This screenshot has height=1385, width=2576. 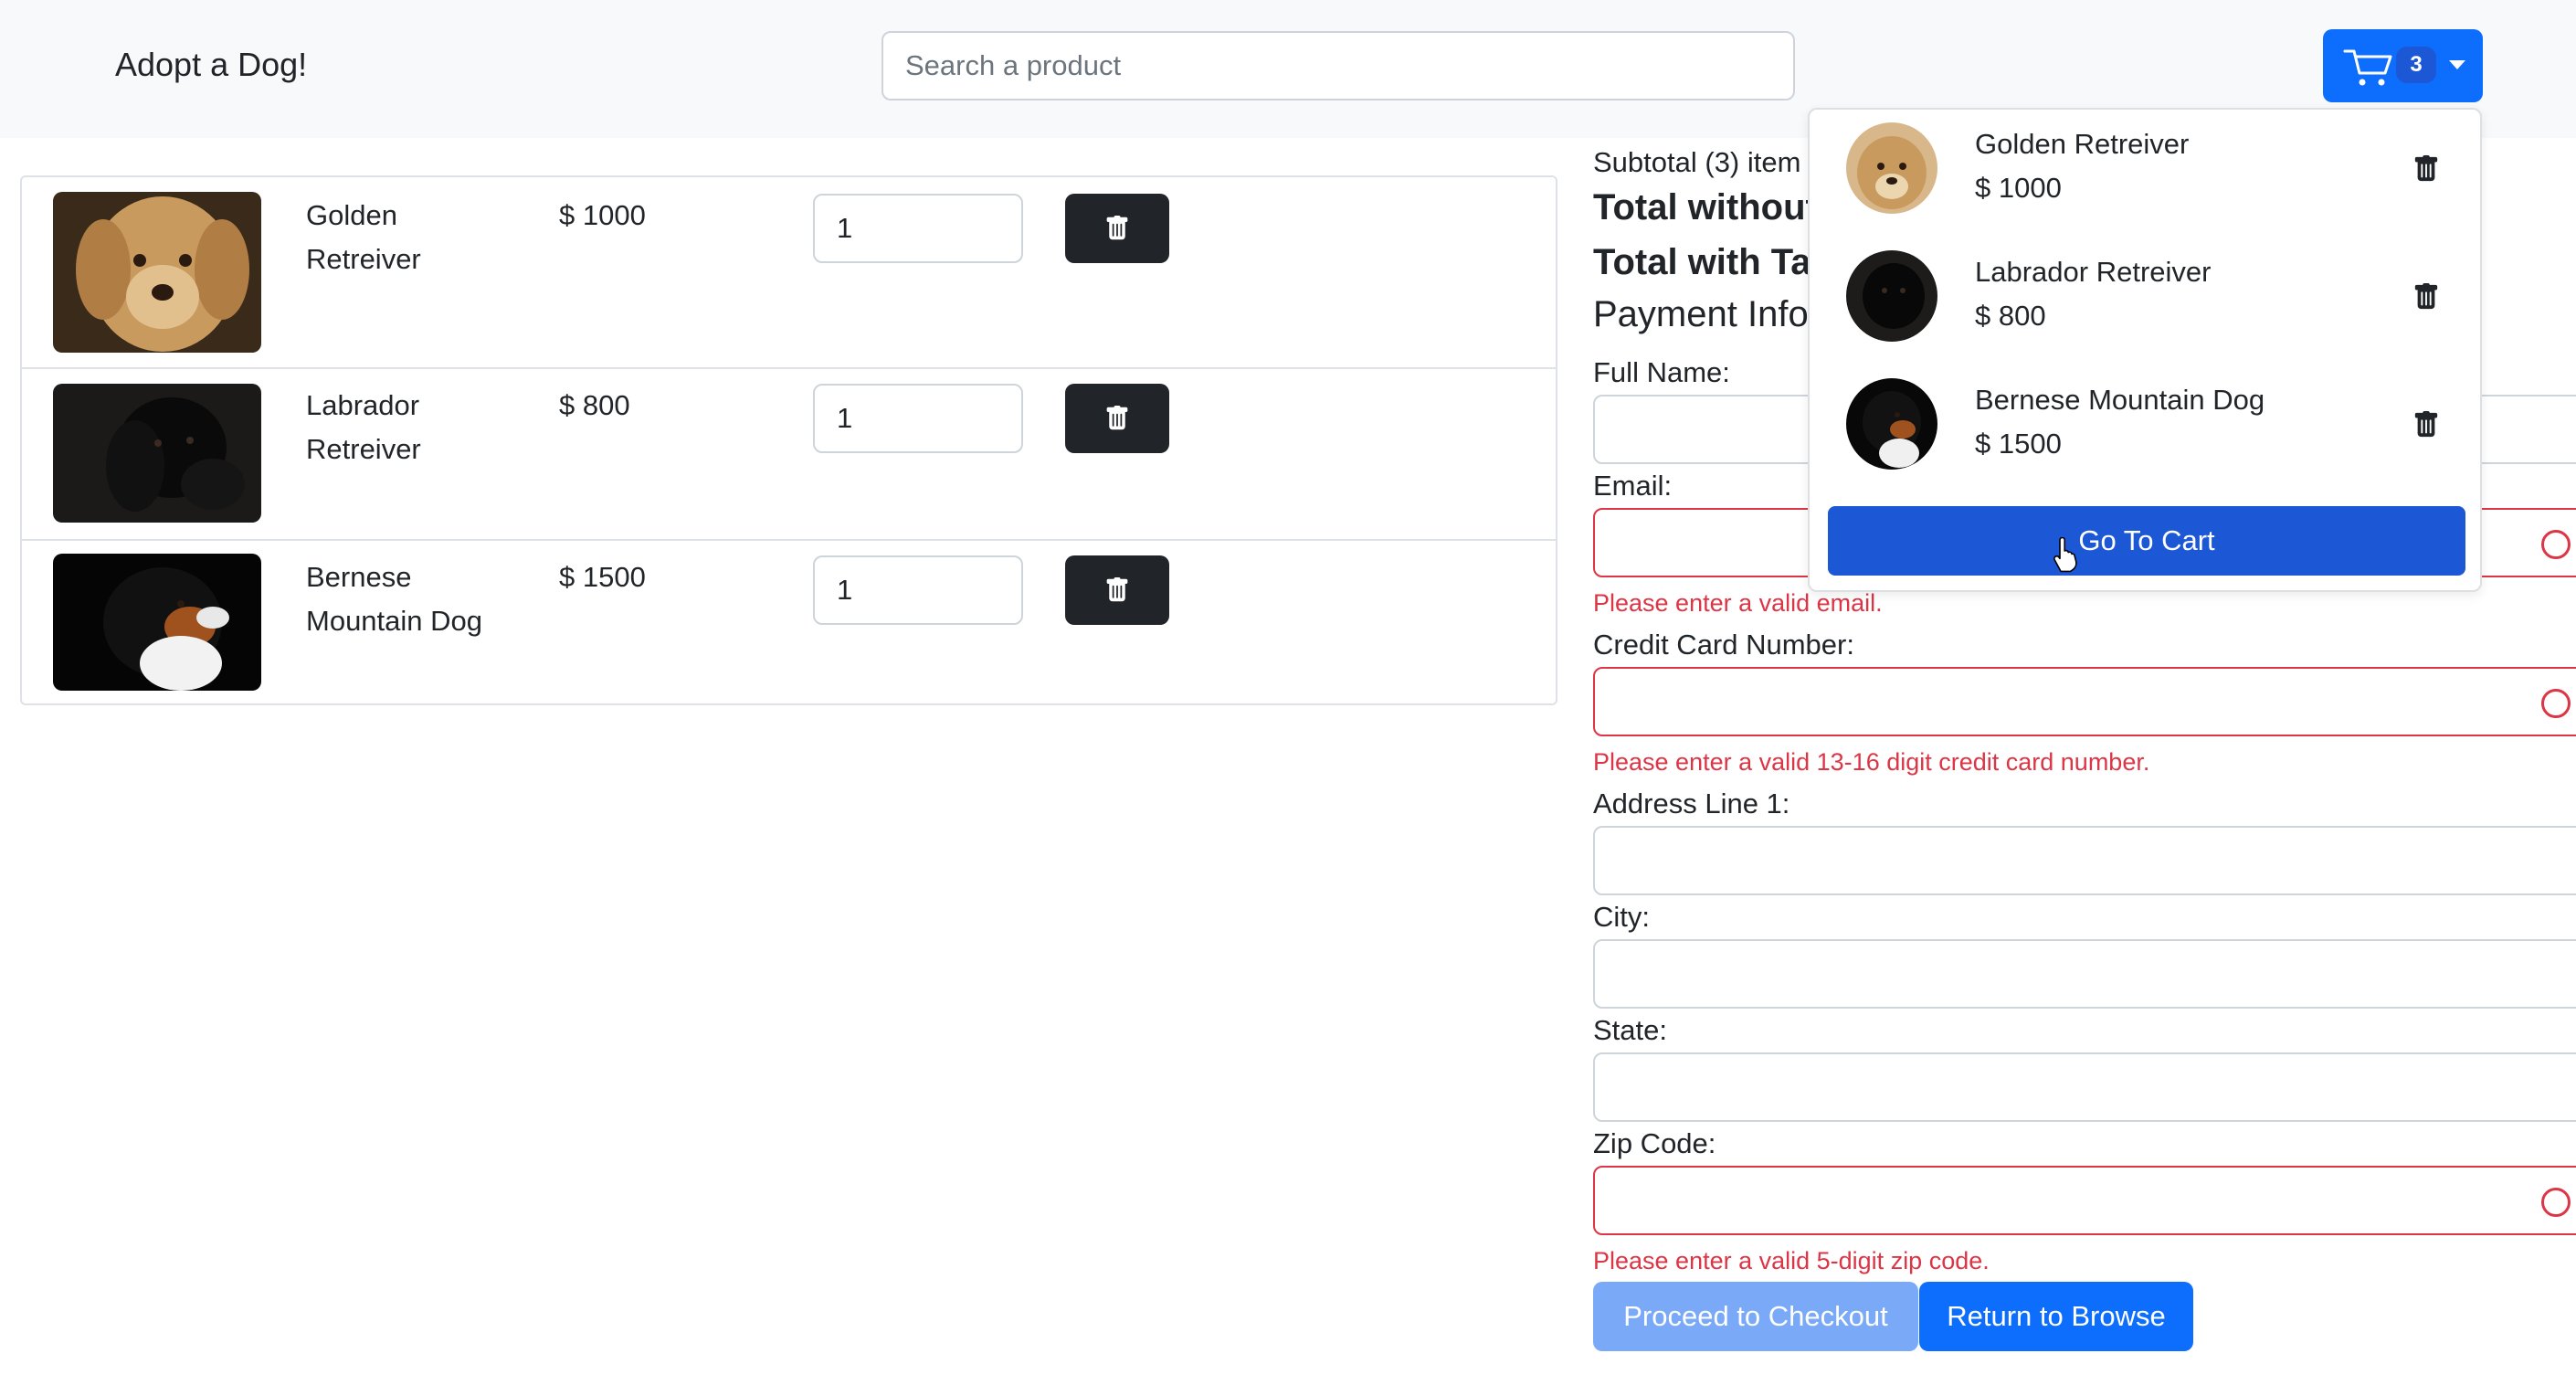 I want to click on zip-code-label: Zip Code:, so click(x=1654, y=1143).